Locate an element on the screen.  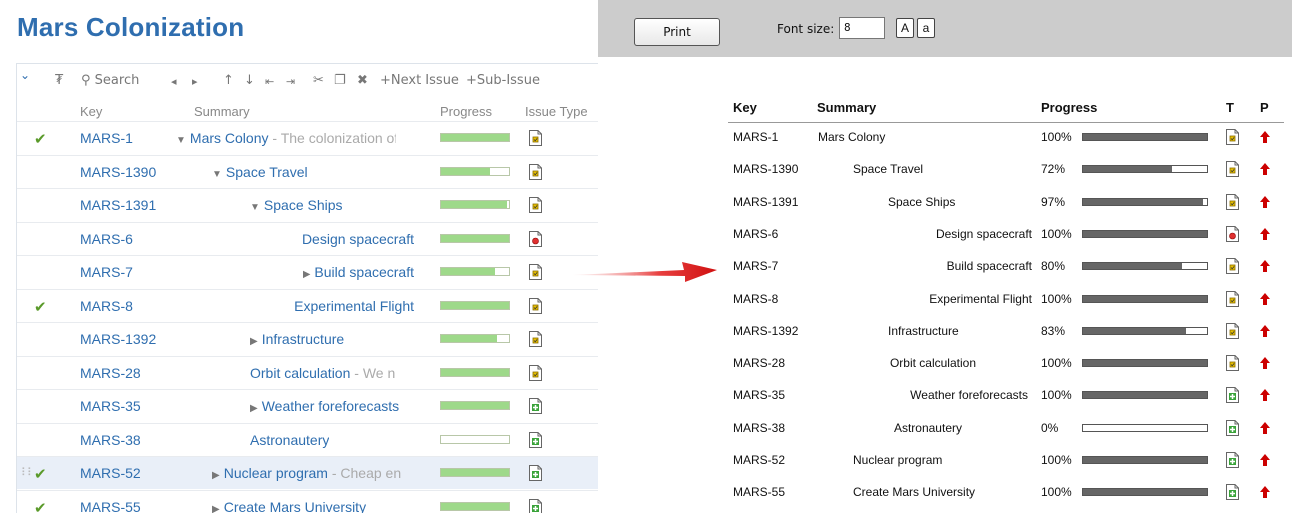
issue-key-link: MARS-1392 is located at coordinates (118, 339).